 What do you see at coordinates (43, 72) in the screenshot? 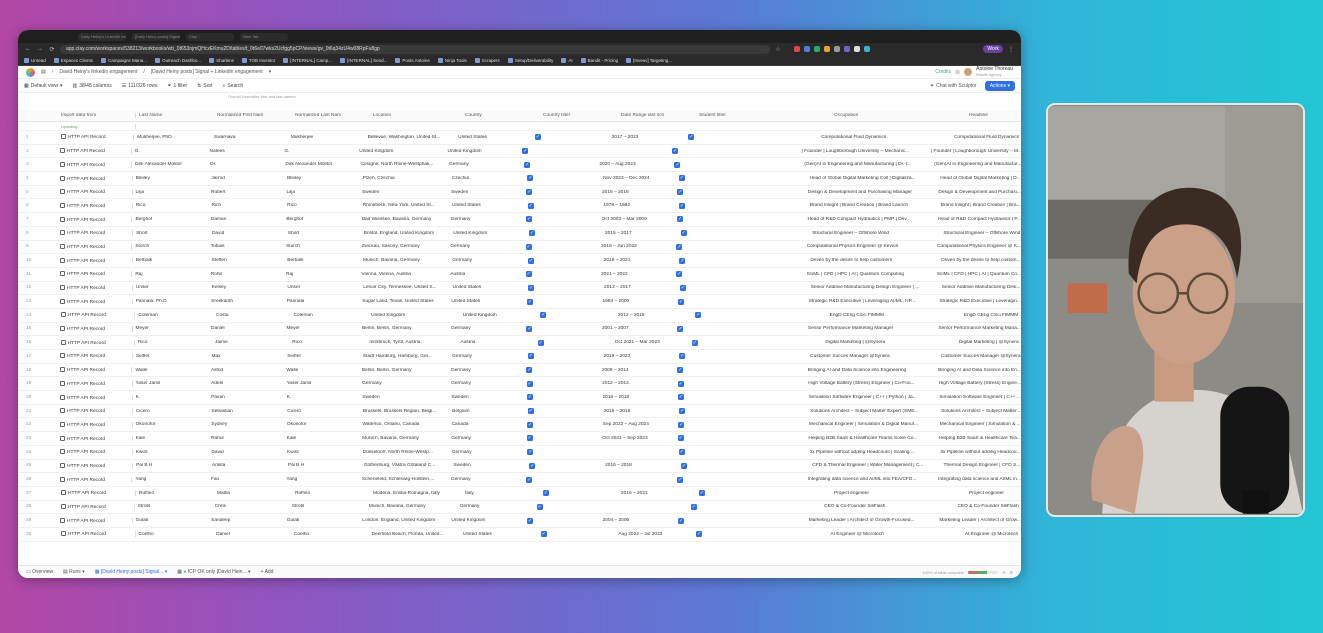
I see `sidebar-toggle-icon: ▤` at bounding box center [43, 72].